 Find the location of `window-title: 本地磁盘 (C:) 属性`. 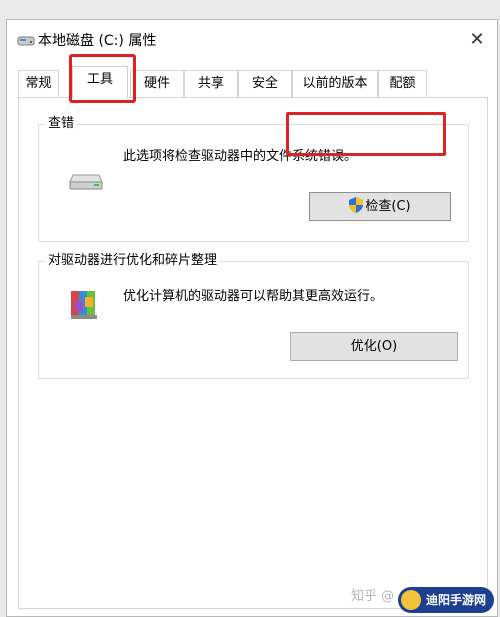

window-title: 本地磁盘 (C:) 属性 is located at coordinates (97, 41).